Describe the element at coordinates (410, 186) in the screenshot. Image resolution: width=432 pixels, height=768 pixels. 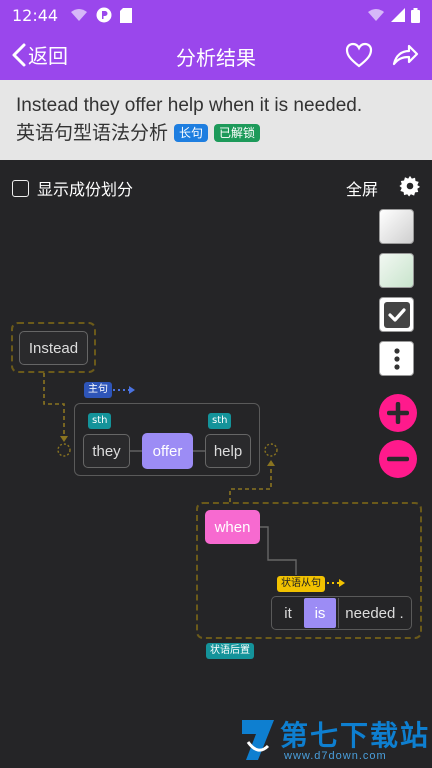
I see `gear-icon` at that location.